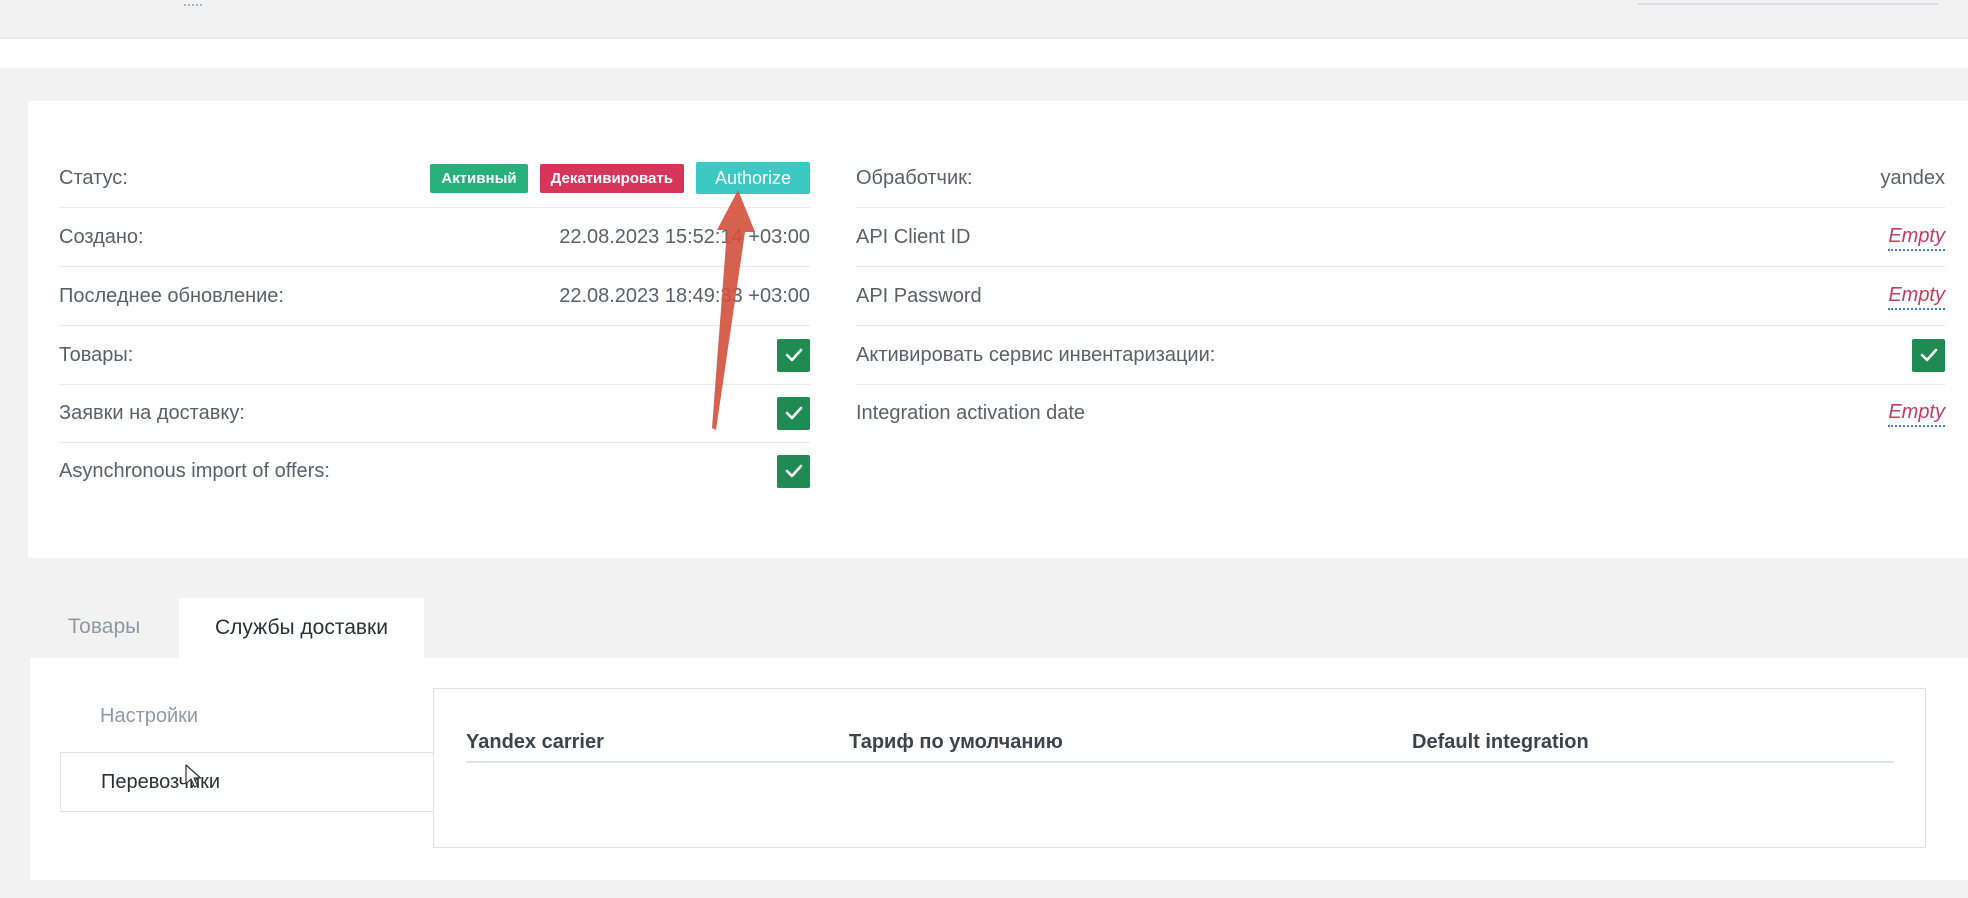 This screenshot has height=898, width=1968. I want to click on api-password-label: API Password, so click(919, 295).